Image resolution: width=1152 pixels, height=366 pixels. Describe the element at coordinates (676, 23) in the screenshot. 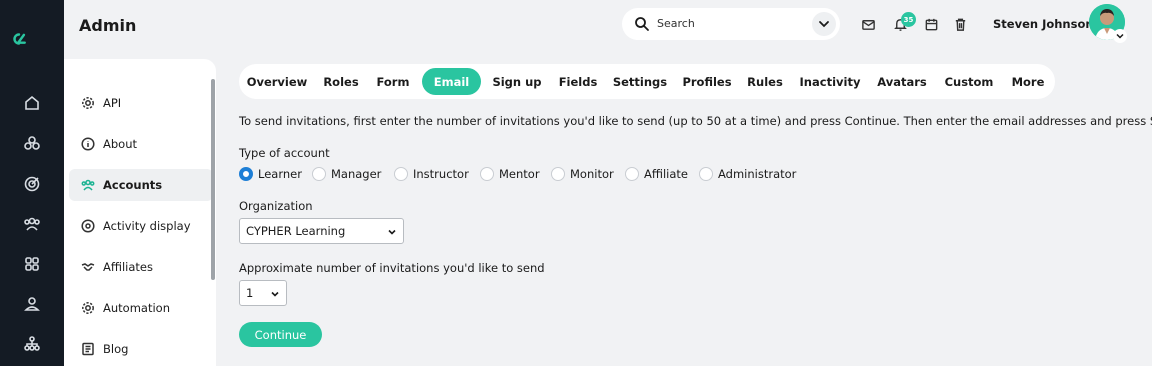

I see `search-input: Search` at that location.